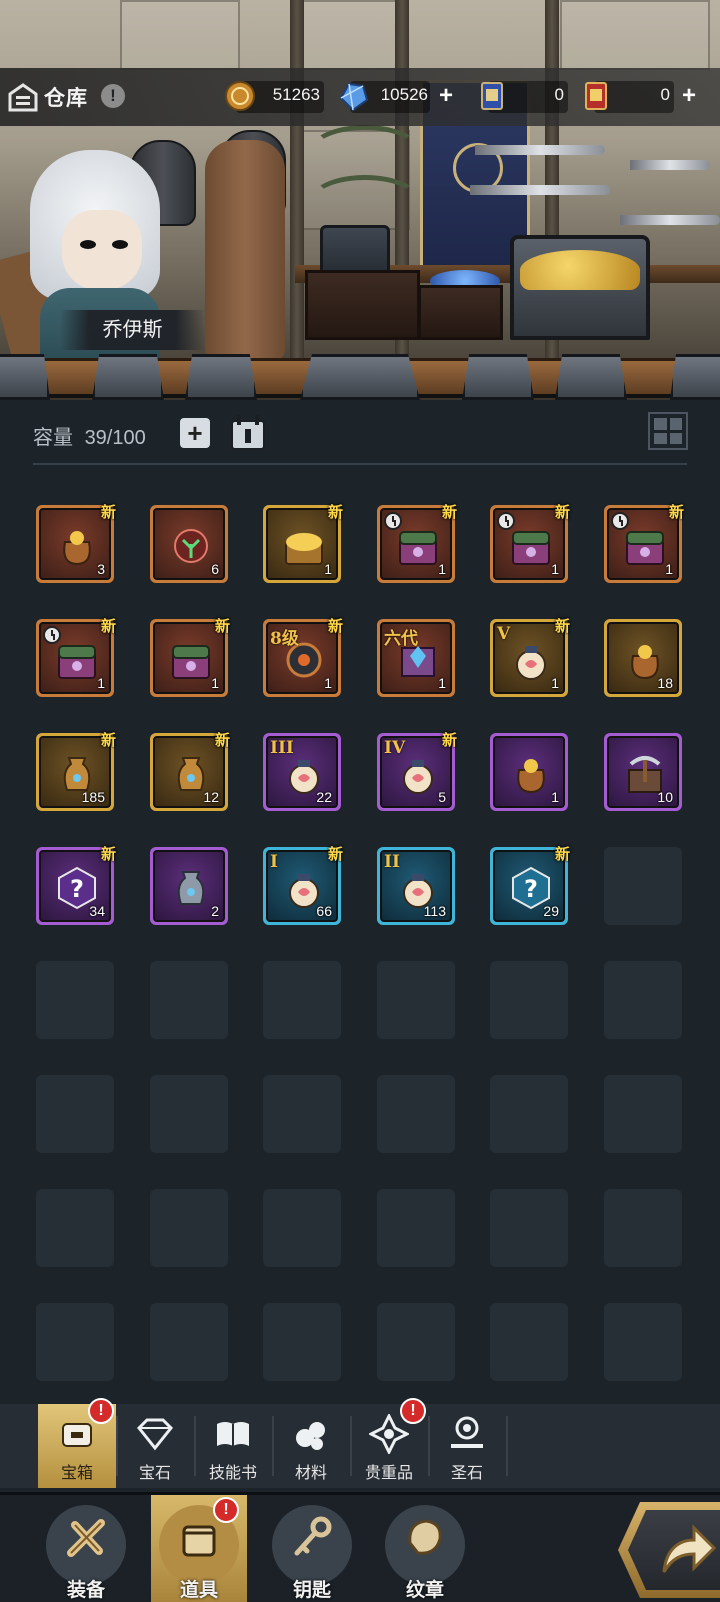  What do you see at coordinates (115, 438) in the screenshot?
I see `capacity-value: 39/100` at bounding box center [115, 438].